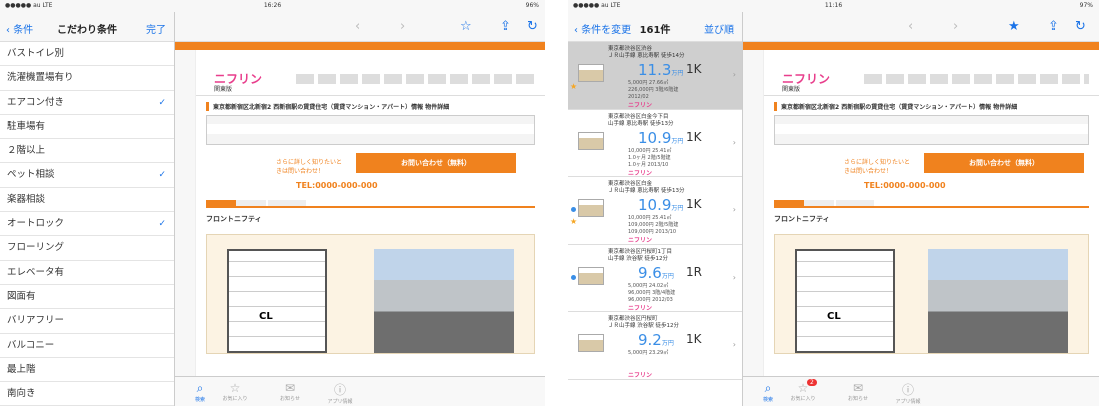 Image resolution: width=1099 pixels, height=406 pixels. Describe the element at coordinates (235, 391) in the screenshot. I see `tab-favorites: ☆ お気に入り` at that location.